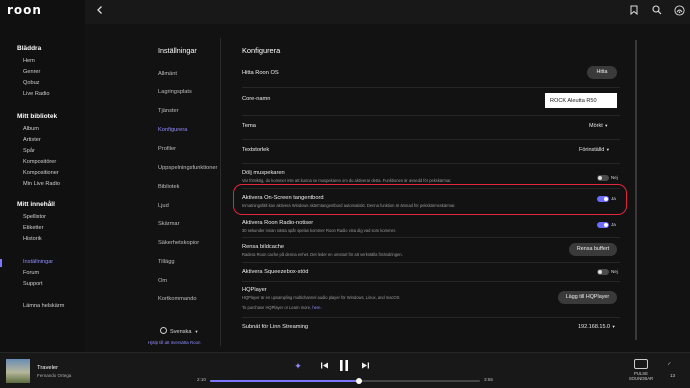  Describe the element at coordinates (41, 173) in the screenshot. I see `sidebar-item-compositions: Kompositioner` at that location.